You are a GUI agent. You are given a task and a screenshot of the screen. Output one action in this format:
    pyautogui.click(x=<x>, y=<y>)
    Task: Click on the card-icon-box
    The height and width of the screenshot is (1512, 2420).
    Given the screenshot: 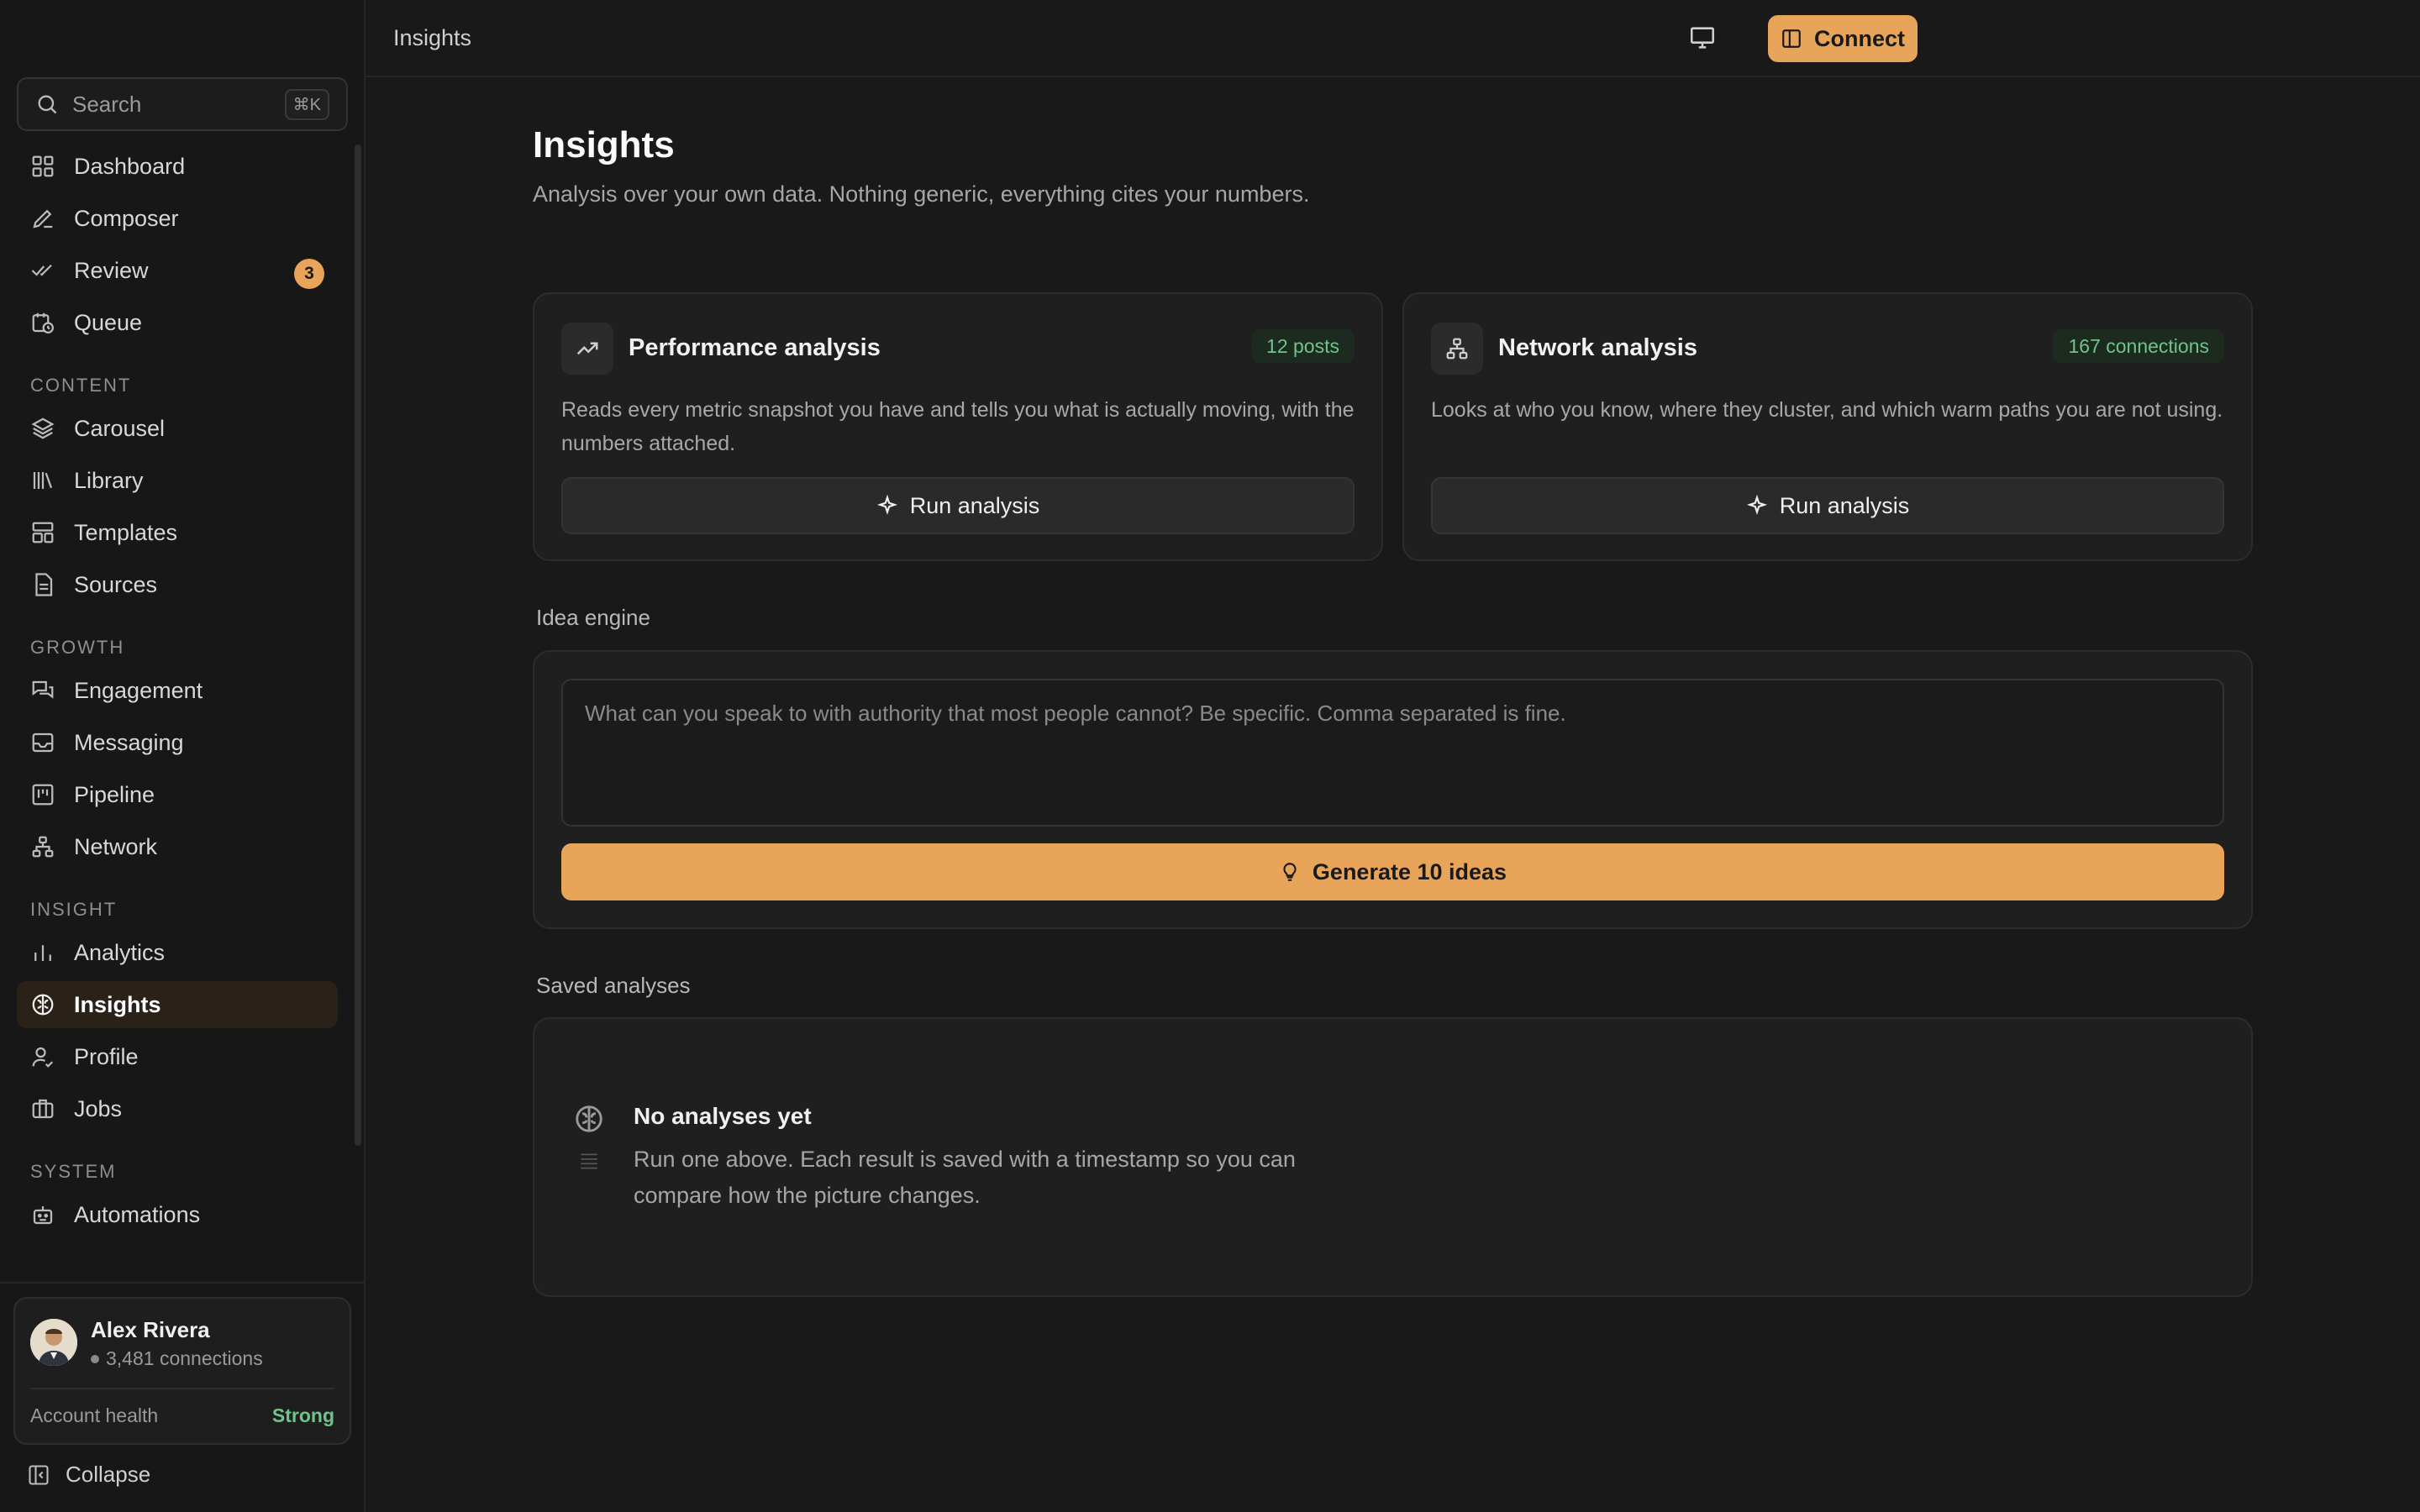 What is the action you would take?
    pyautogui.click(x=587, y=349)
    